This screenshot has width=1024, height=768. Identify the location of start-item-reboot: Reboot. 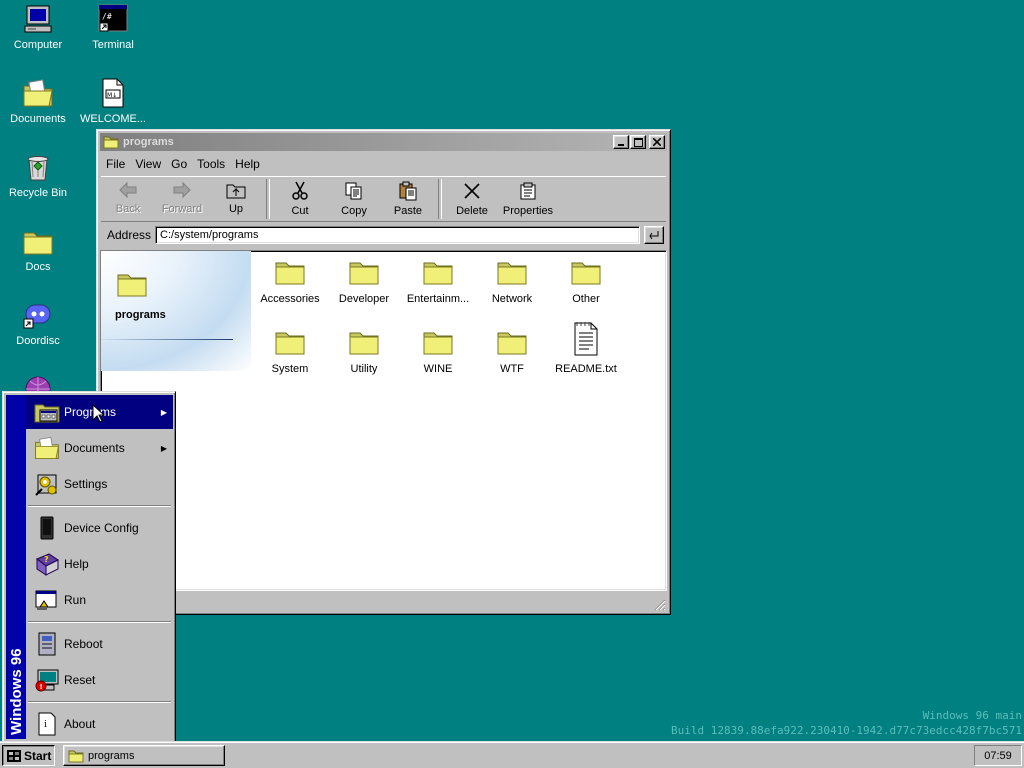
(99, 644).